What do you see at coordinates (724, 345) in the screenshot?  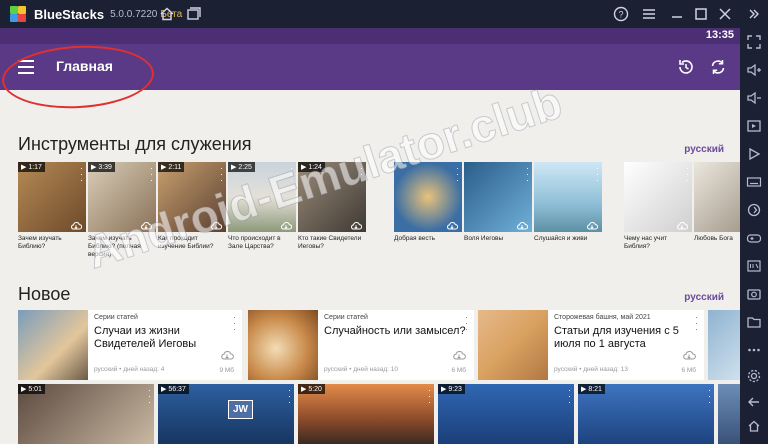 I see `article-card-partial` at bounding box center [724, 345].